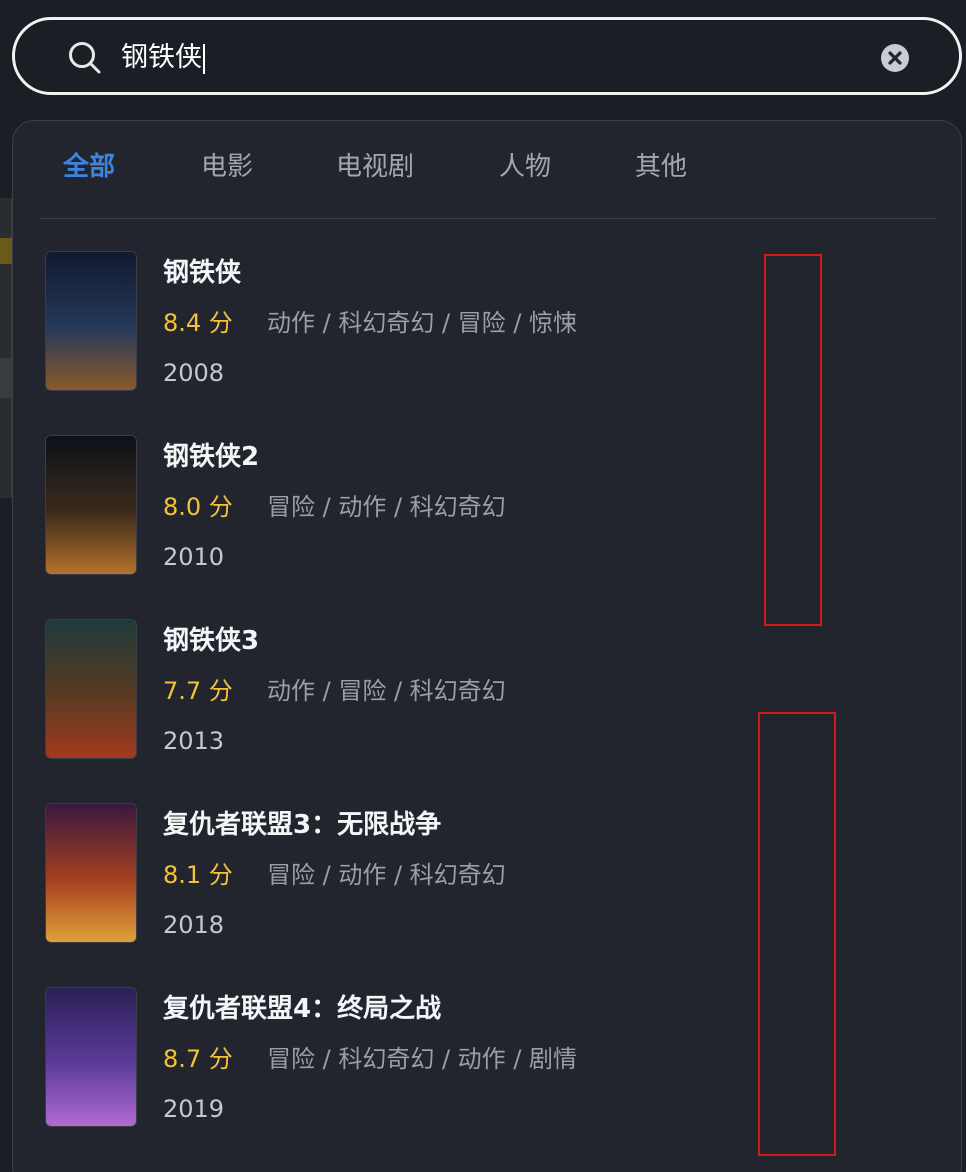 Image resolution: width=966 pixels, height=1172 pixels. Describe the element at coordinates (525, 167) in the screenshot. I see `tab-people: 人物` at that location.